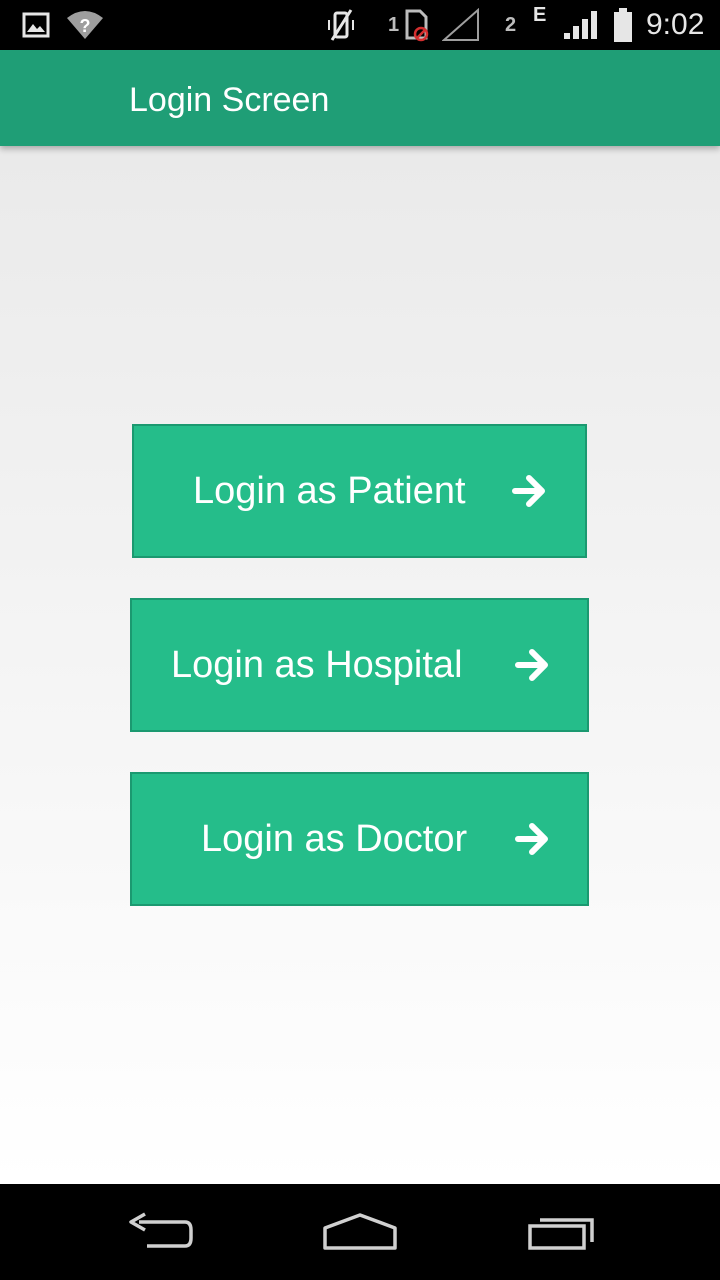 The image size is (720, 1280). Describe the element at coordinates (317, 665) in the screenshot. I see `login-hospital-label: Login as Hospital` at that location.